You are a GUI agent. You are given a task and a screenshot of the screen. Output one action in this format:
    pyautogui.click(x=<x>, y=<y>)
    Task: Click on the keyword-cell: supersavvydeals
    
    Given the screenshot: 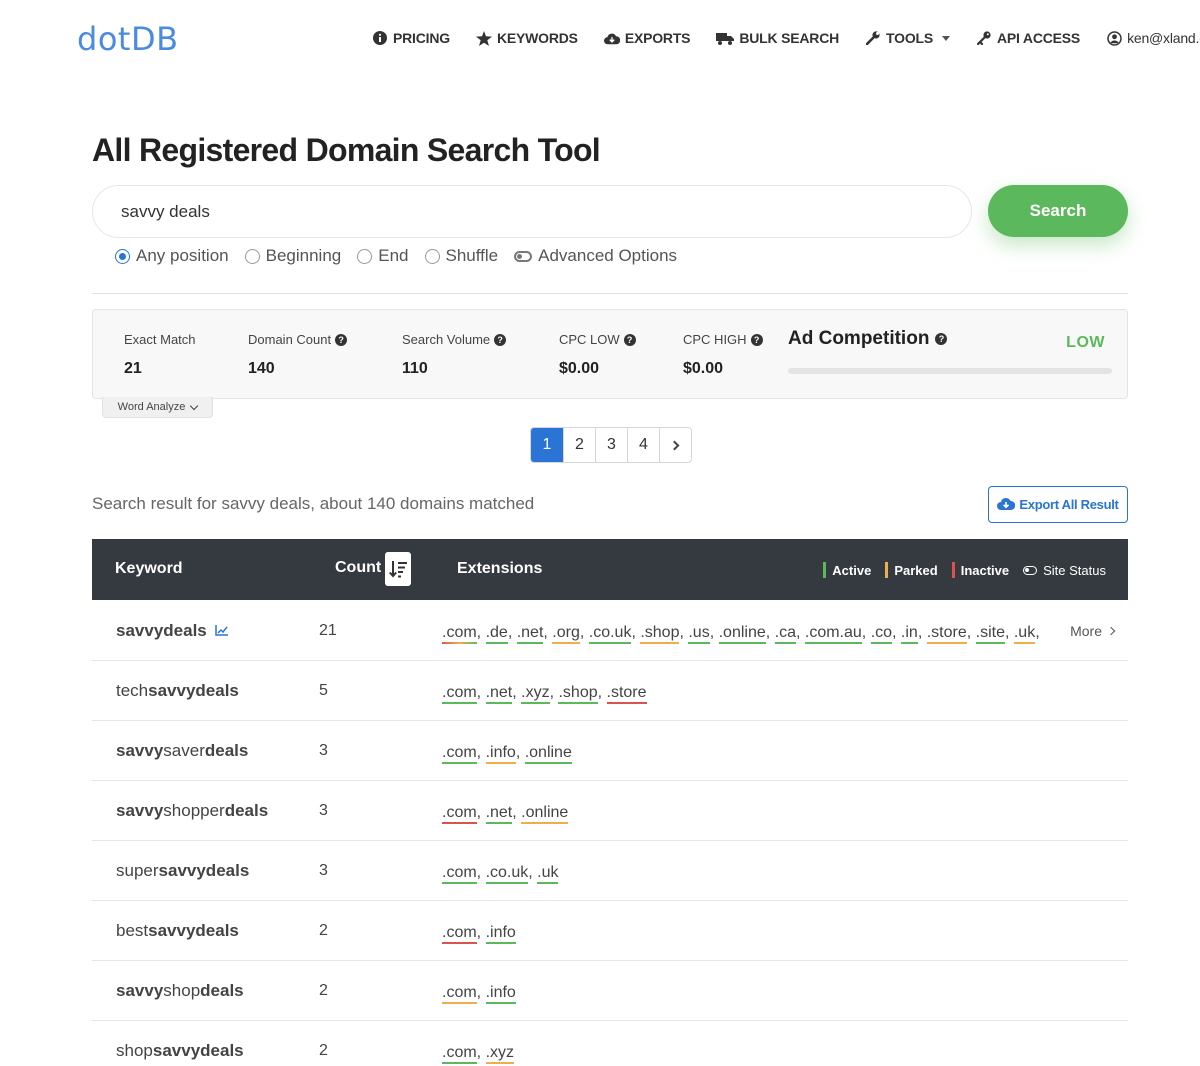 What is the action you would take?
    pyautogui.click(x=182, y=871)
    